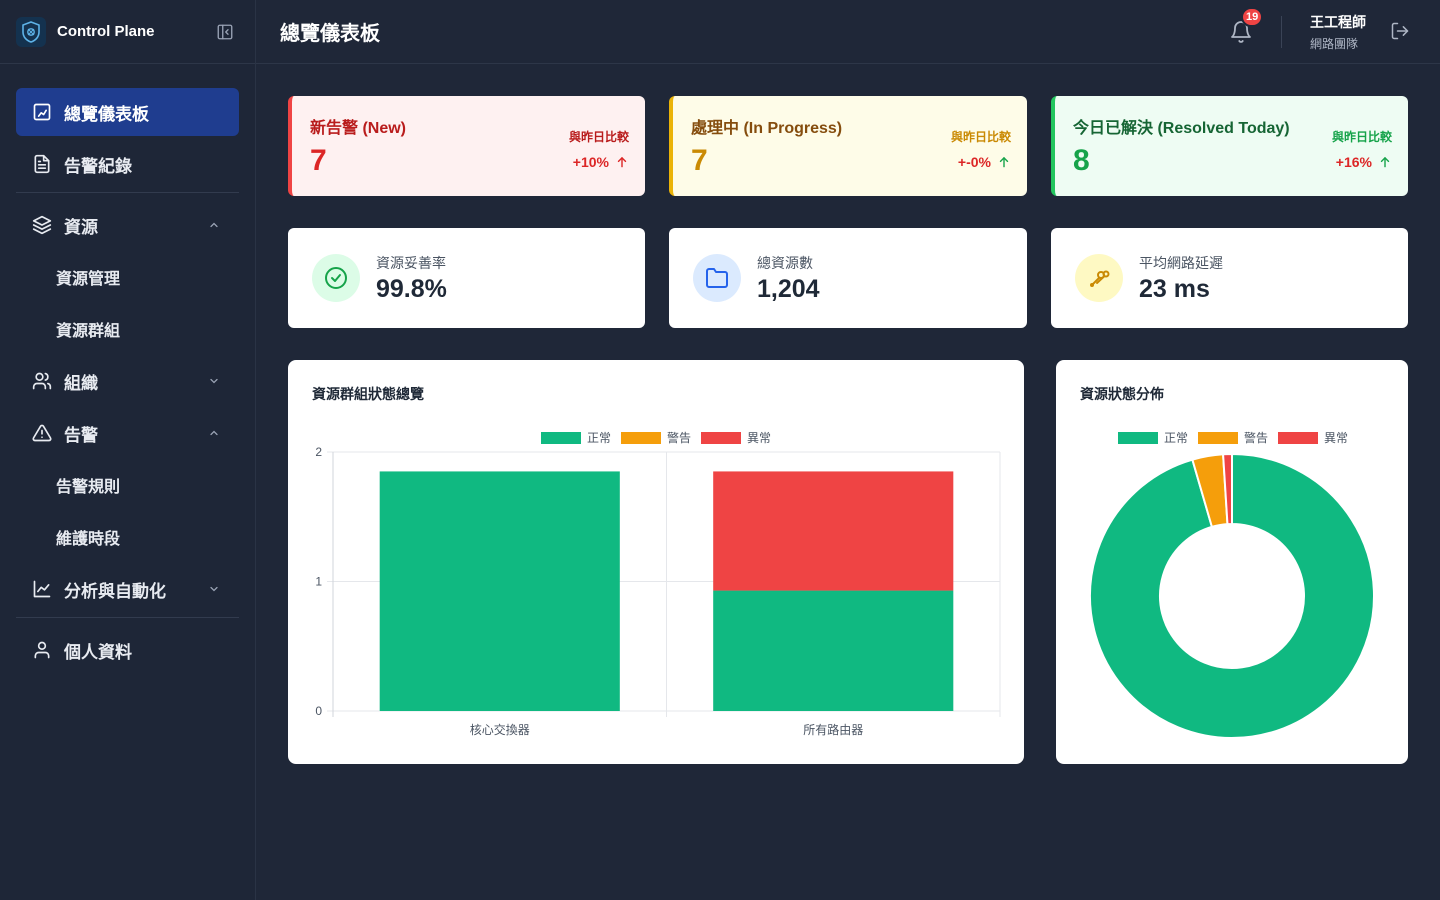  Describe the element at coordinates (42, 433) in the screenshot. I see `warning-triangle-icon` at that location.